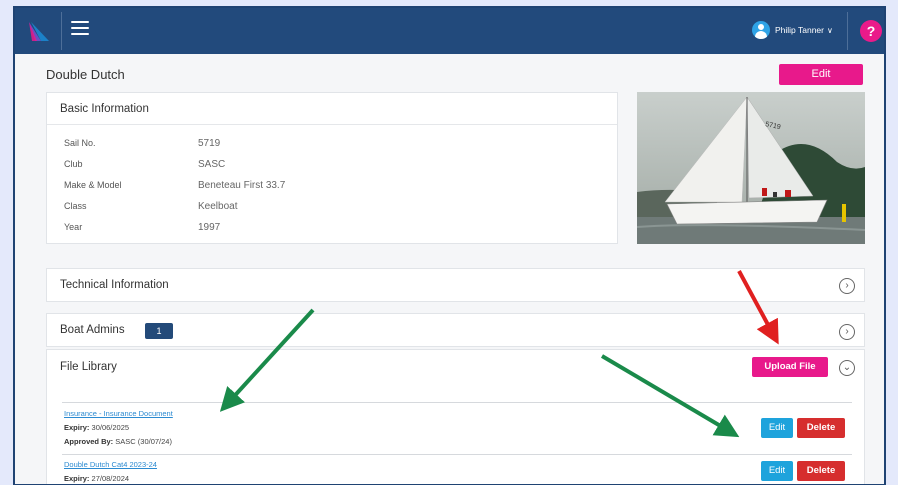 This screenshot has height=485, width=898. Describe the element at coordinates (455, 285) in the screenshot. I see `technical-information-section: Technical Information ›` at that location.